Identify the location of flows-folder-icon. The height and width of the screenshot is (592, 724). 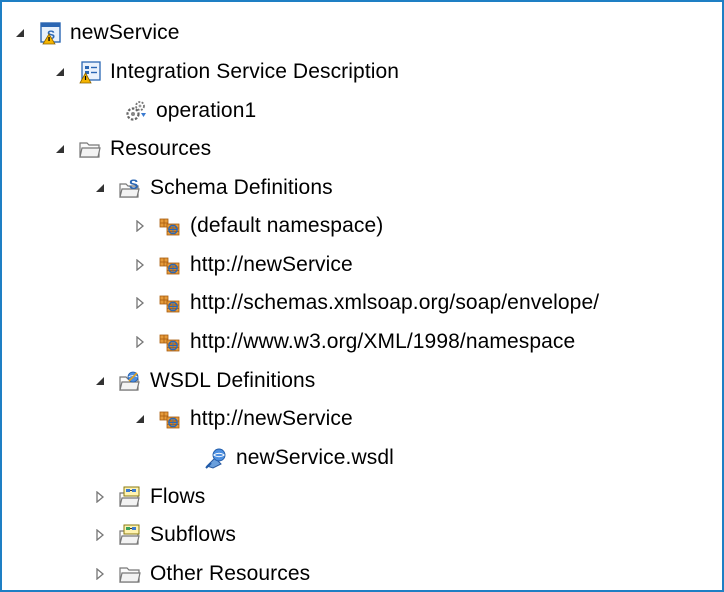
(130, 497).